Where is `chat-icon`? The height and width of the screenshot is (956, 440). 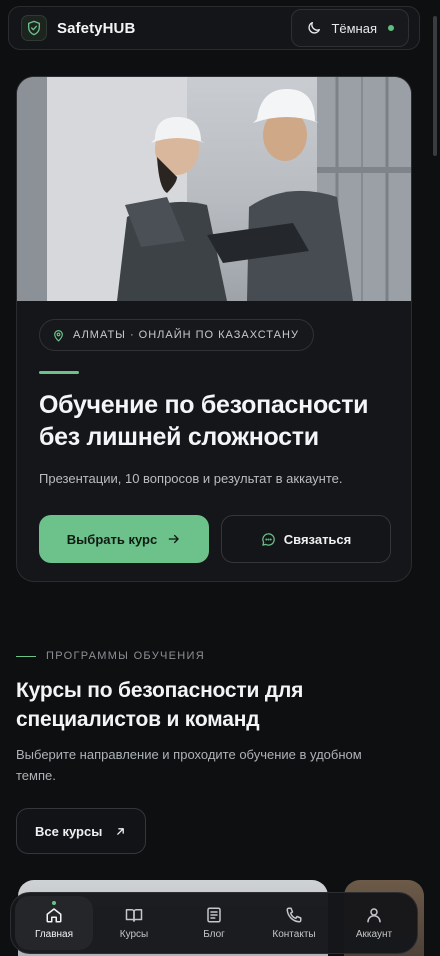 chat-icon is located at coordinates (268, 539).